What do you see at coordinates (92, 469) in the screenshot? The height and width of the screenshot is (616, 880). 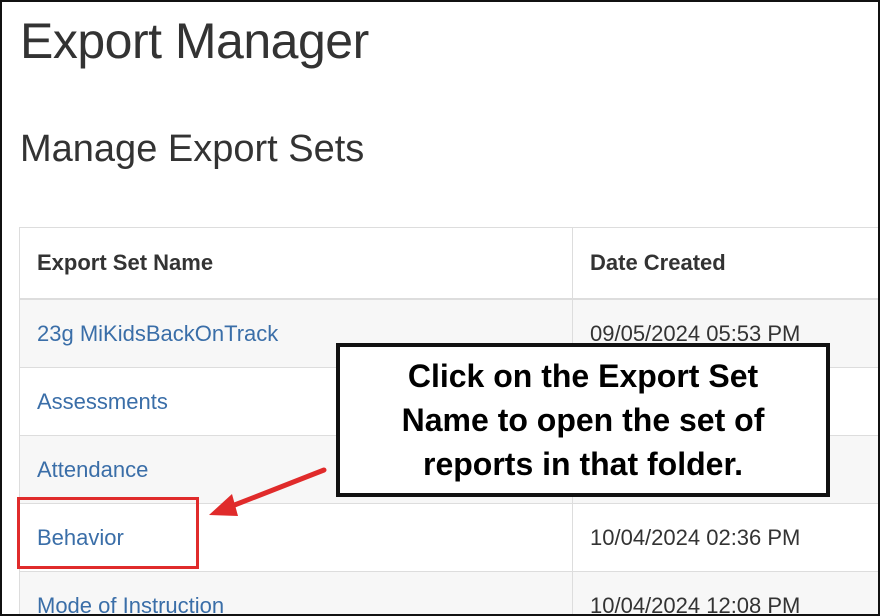 I see `export-set-link: Attendance` at bounding box center [92, 469].